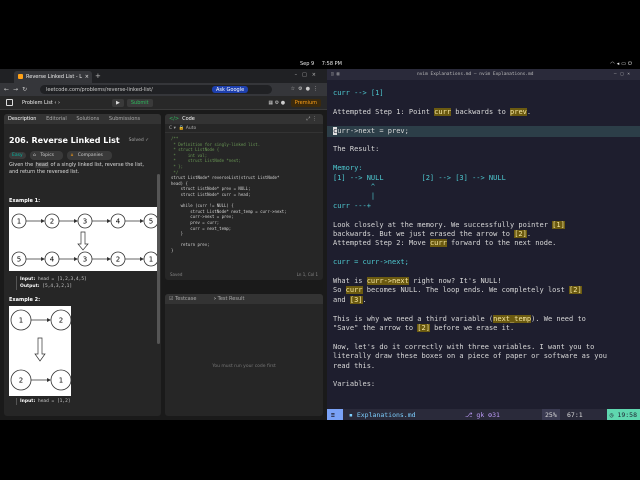 The height and width of the screenshot is (480, 640). I want to click on problem-list-button: Problem List ‹ ›, so click(41, 103).